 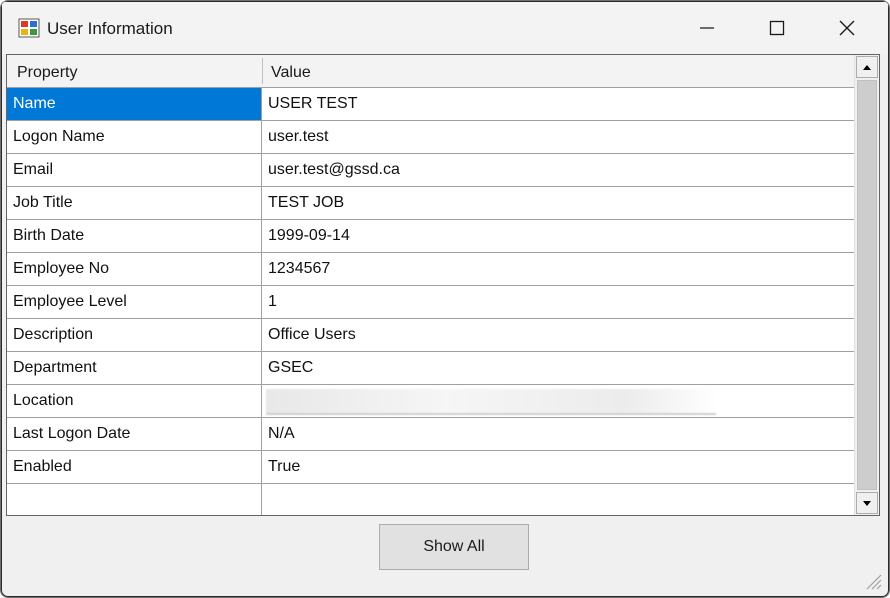 I want to click on property-cell: Name, so click(x=134, y=104).